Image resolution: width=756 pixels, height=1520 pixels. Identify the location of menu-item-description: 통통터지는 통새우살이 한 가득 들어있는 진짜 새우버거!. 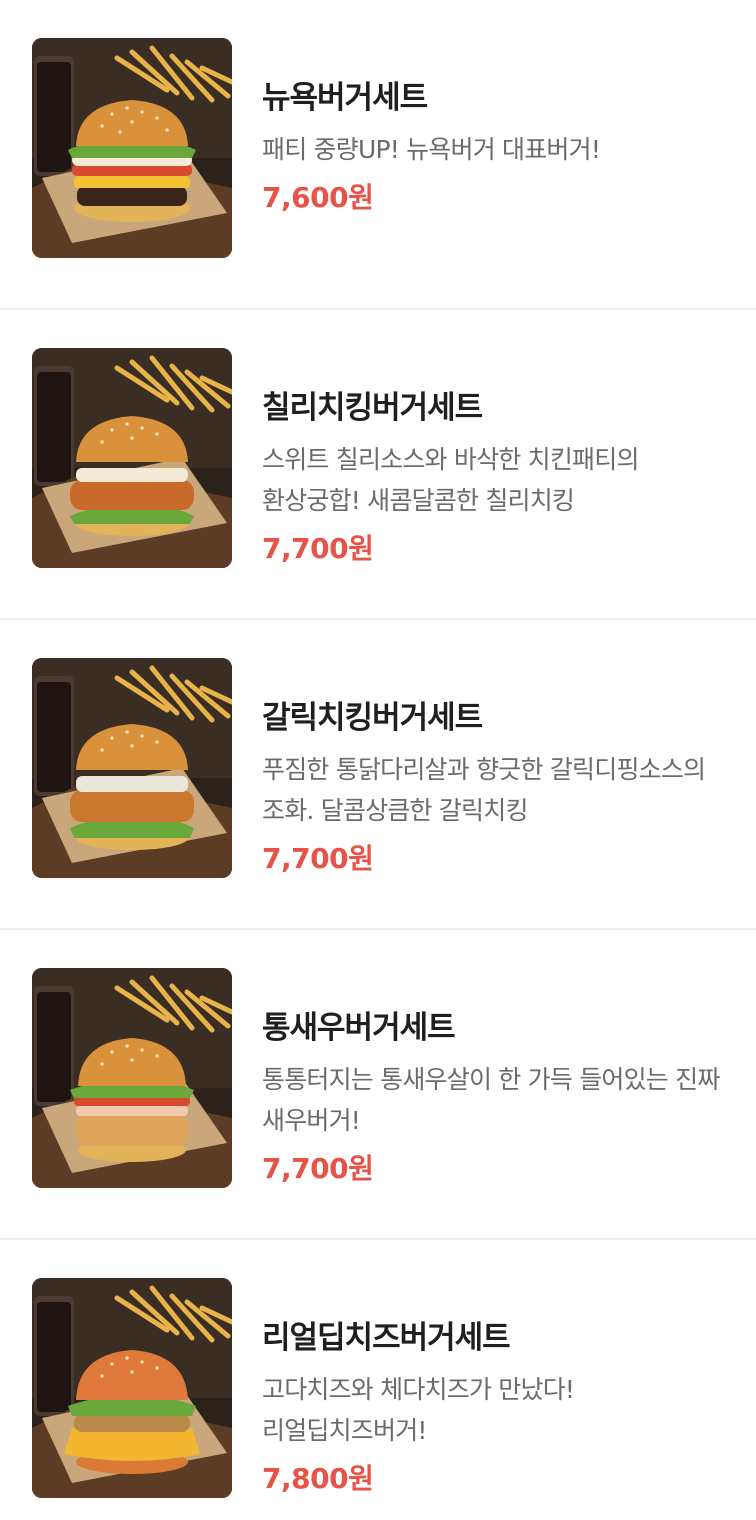
(491, 1100).